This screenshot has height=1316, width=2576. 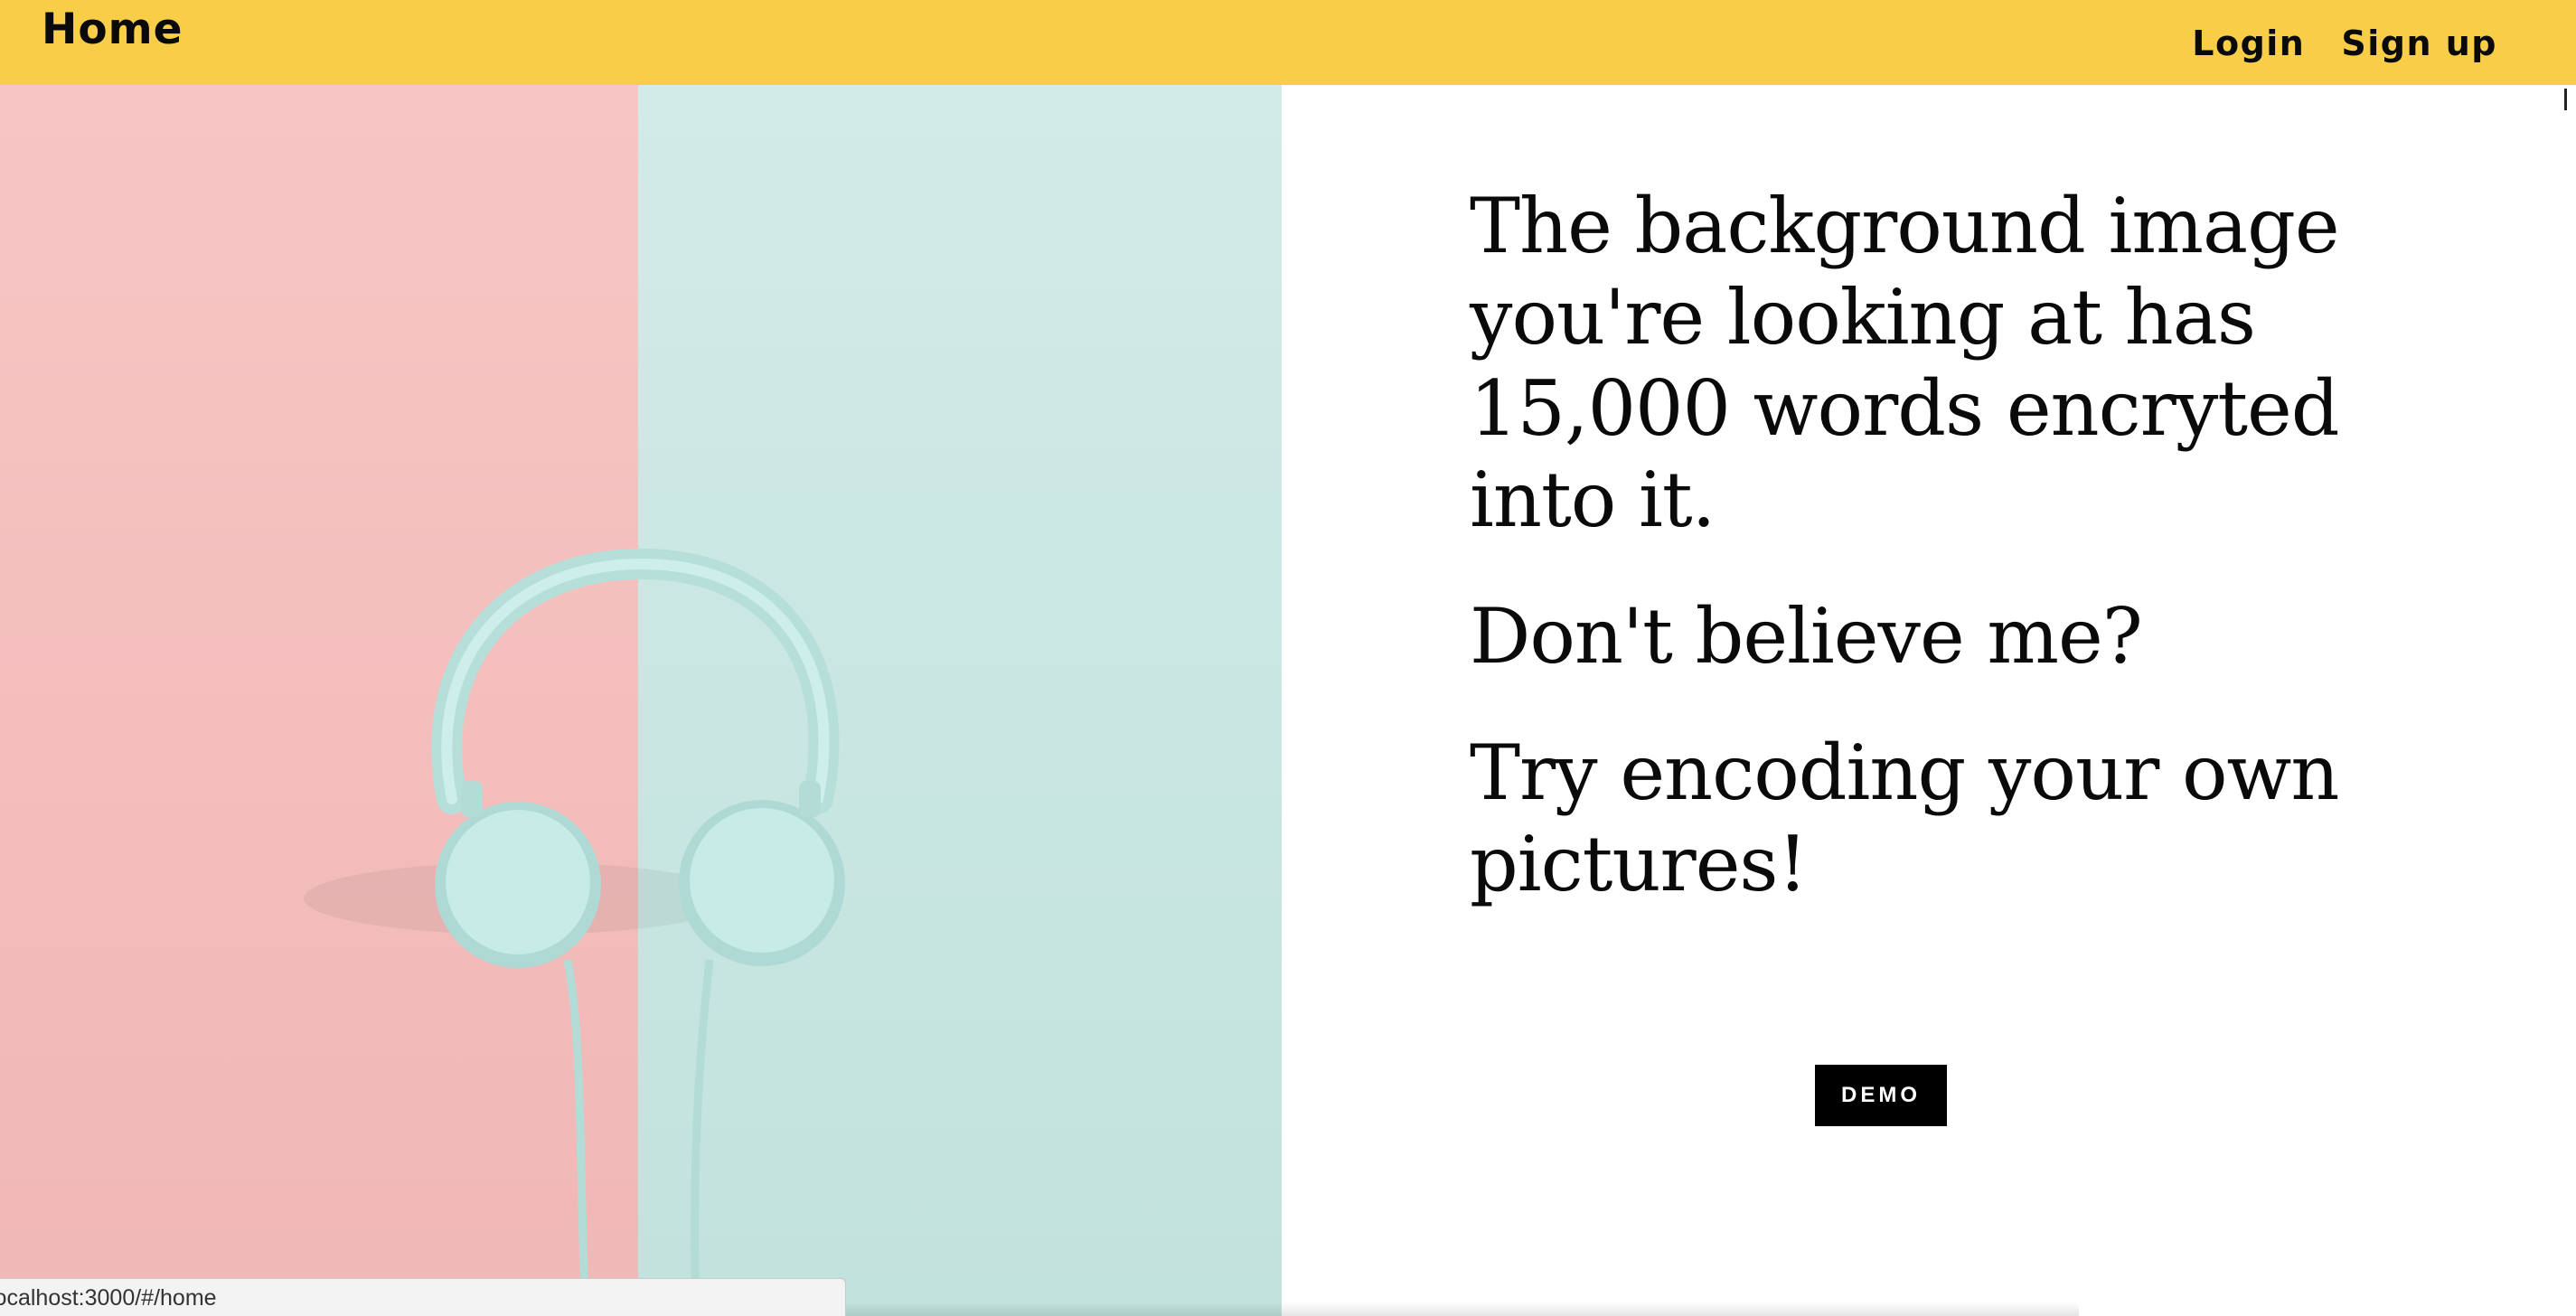 I want to click on signup-link: Sign up, so click(x=2419, y=44).